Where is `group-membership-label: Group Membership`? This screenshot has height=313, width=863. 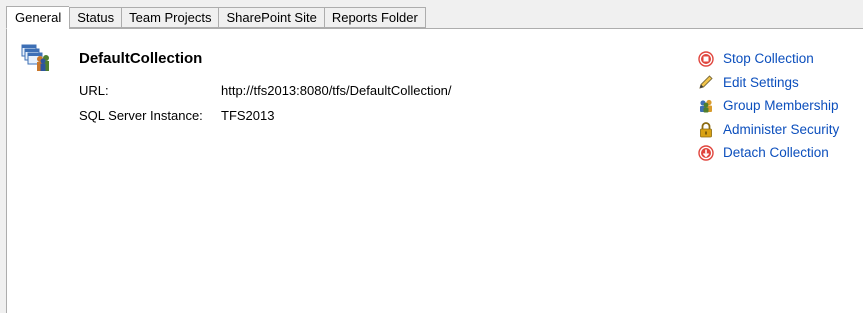 group-membership-label: Group Membership is located at coordinates (781, 106).